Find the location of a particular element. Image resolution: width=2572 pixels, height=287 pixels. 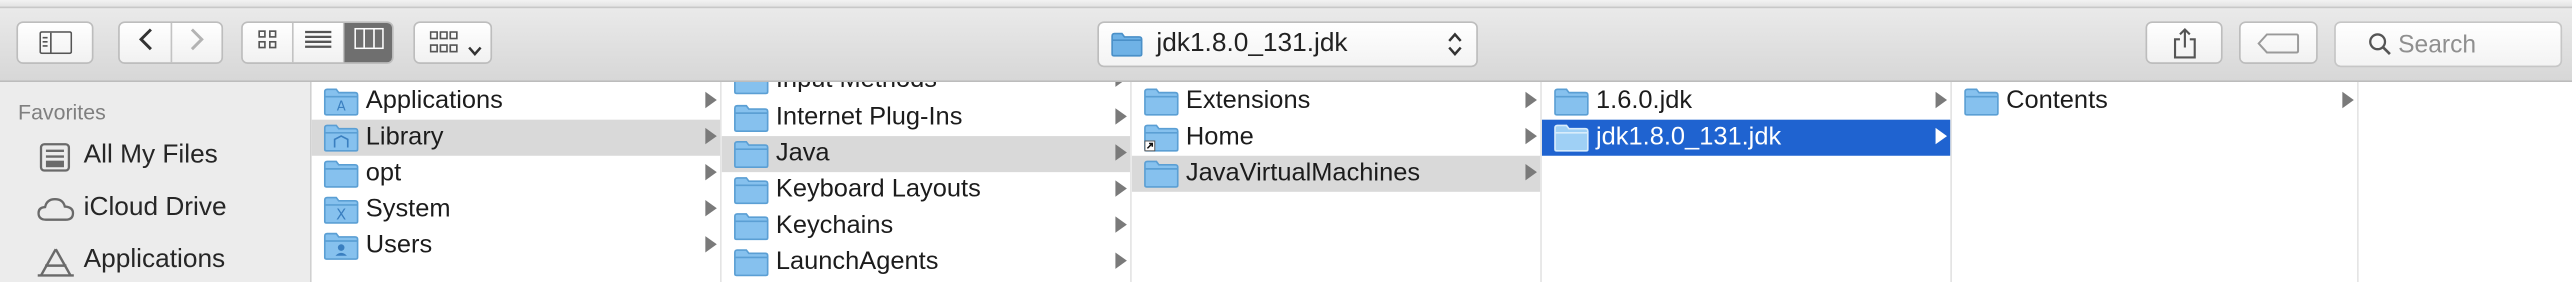

empty-column is located at coordinates (2465, 181).